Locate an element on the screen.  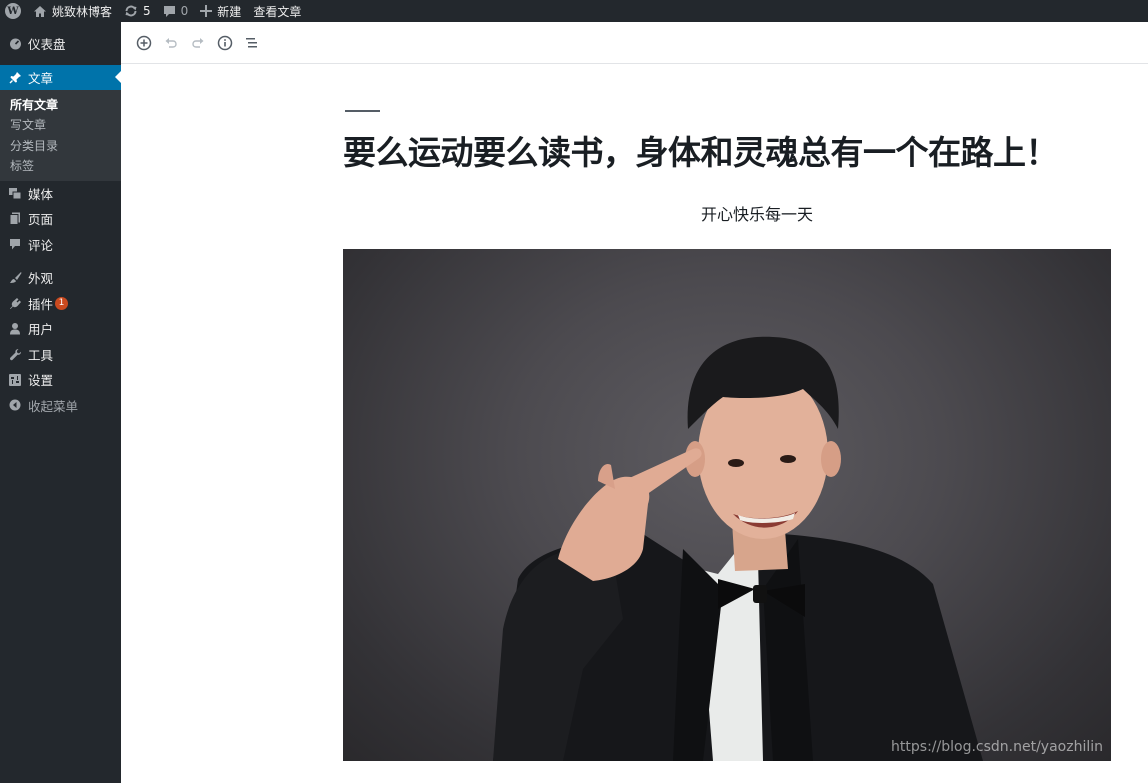
post-paragraph: 开心快乐每一天 is located at coordinates (757, 213).